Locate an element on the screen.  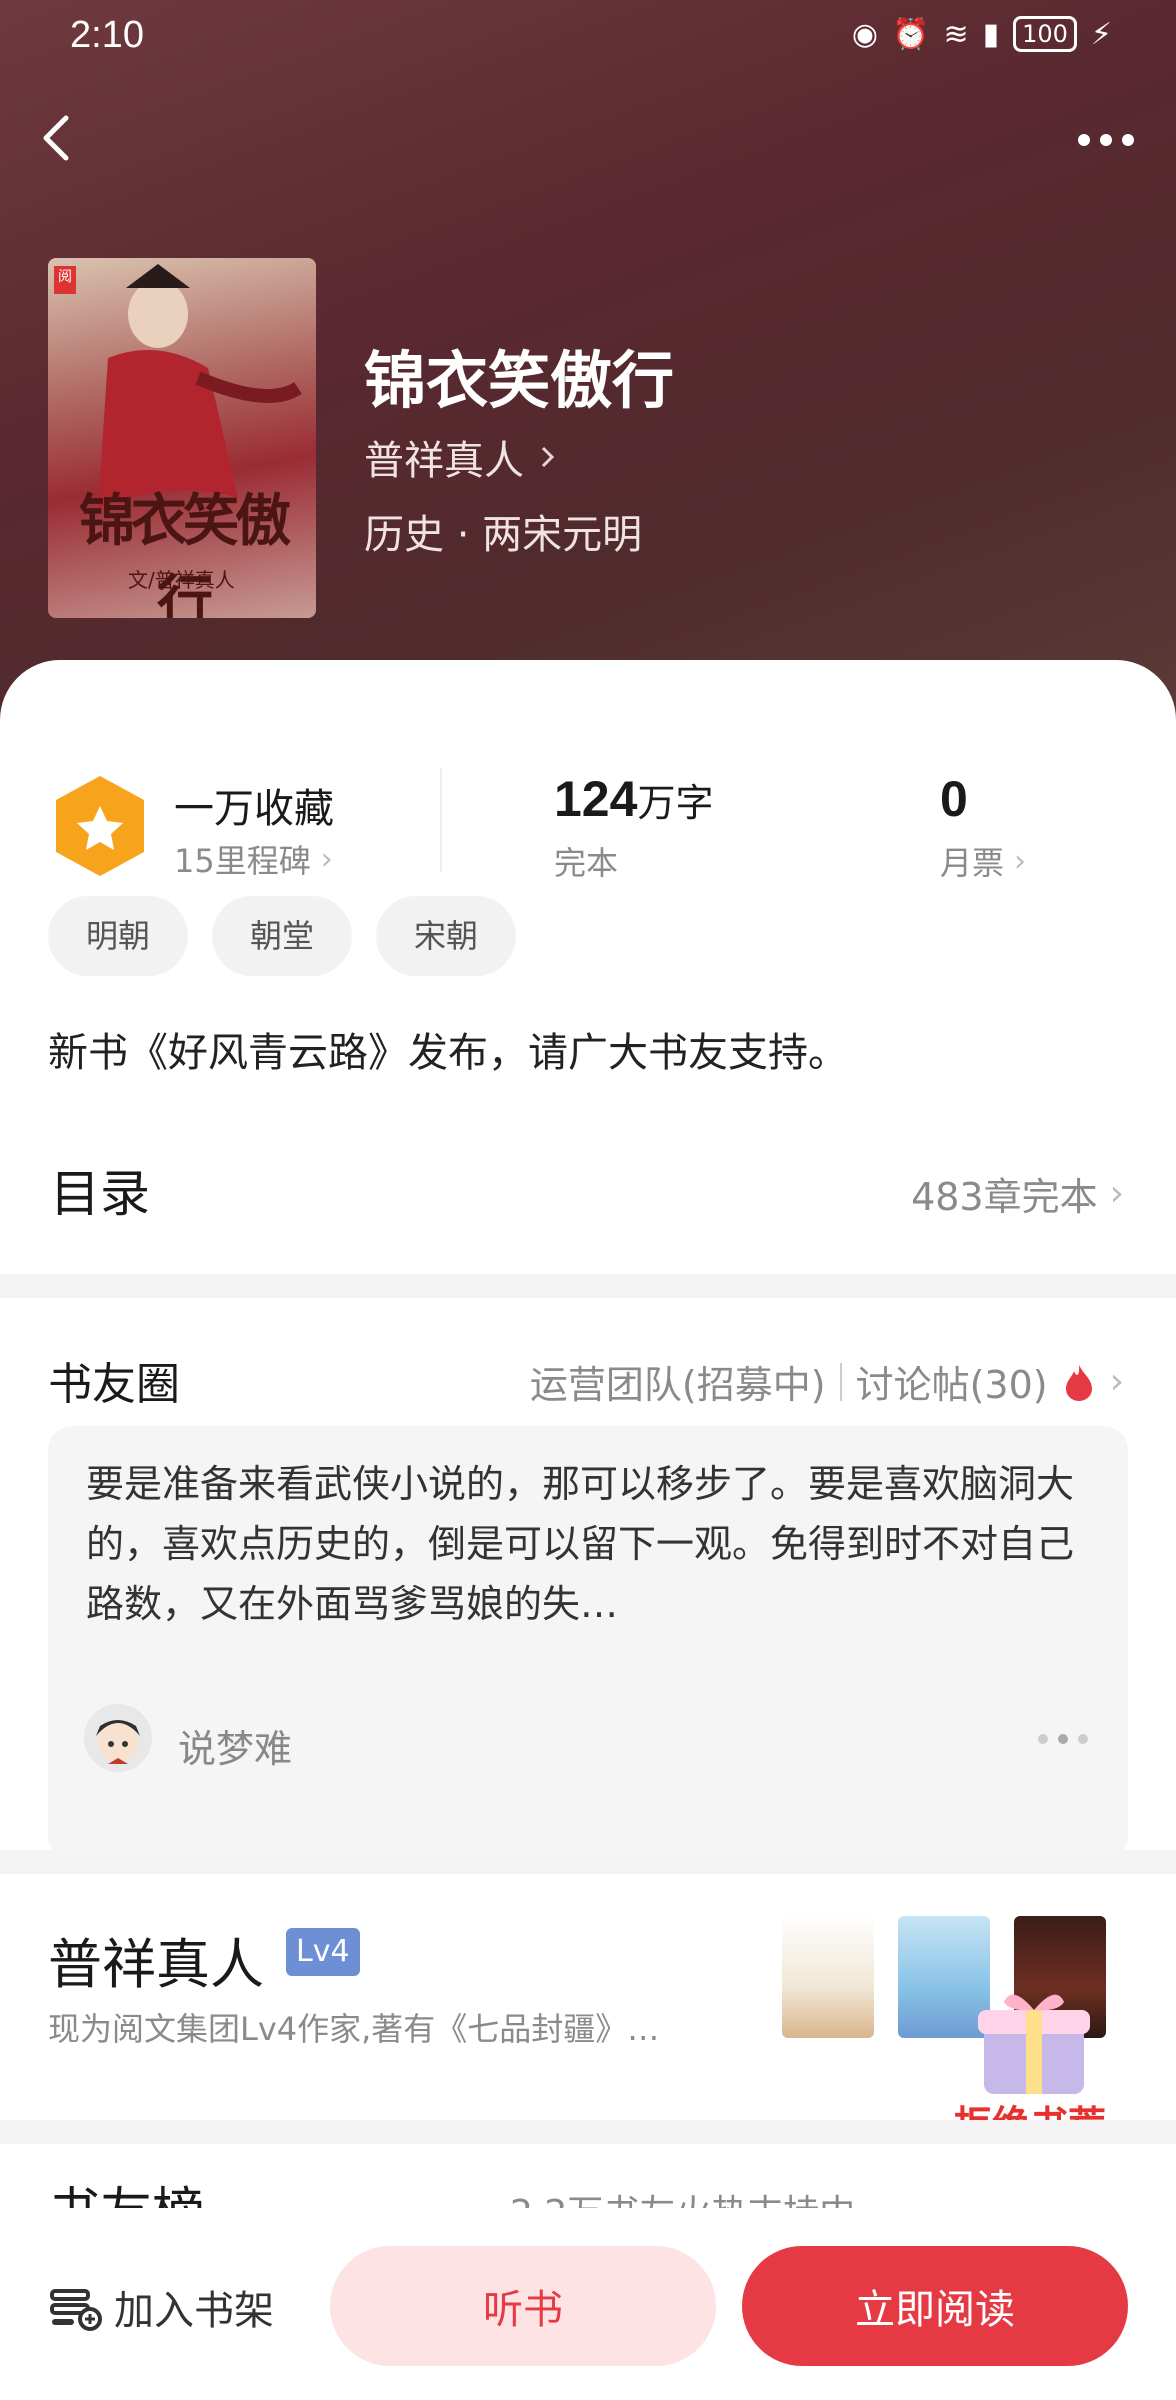
add-to-shelf-label: 加入书架 is located at coordinates (194, 2311).